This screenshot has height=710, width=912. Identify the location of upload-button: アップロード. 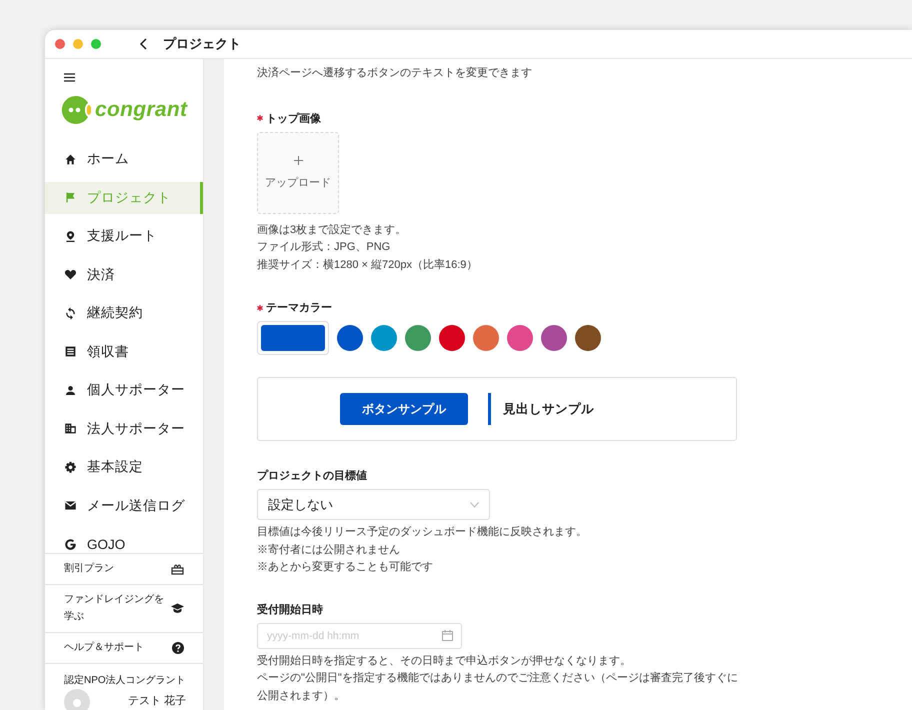
(298, 173).